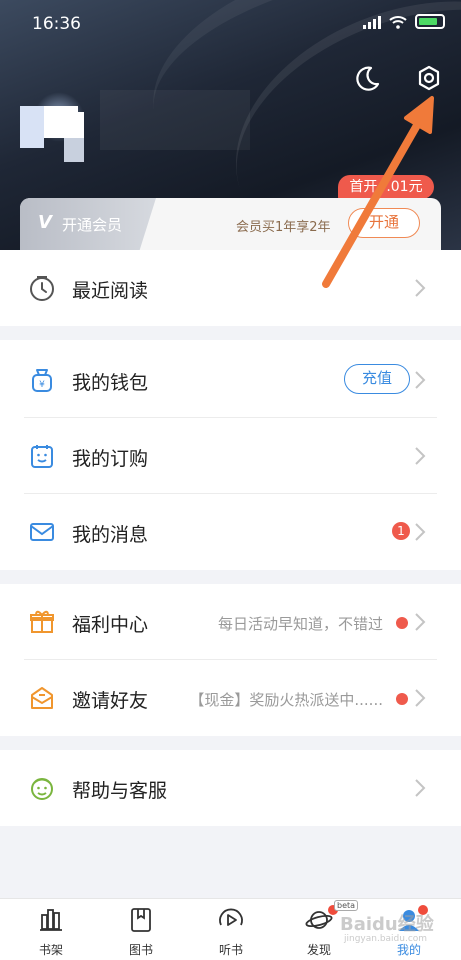 The image size is (461, 960). Describe the element at coordinates (42, 789) in the screenshot. I see `support-icon` at that location.